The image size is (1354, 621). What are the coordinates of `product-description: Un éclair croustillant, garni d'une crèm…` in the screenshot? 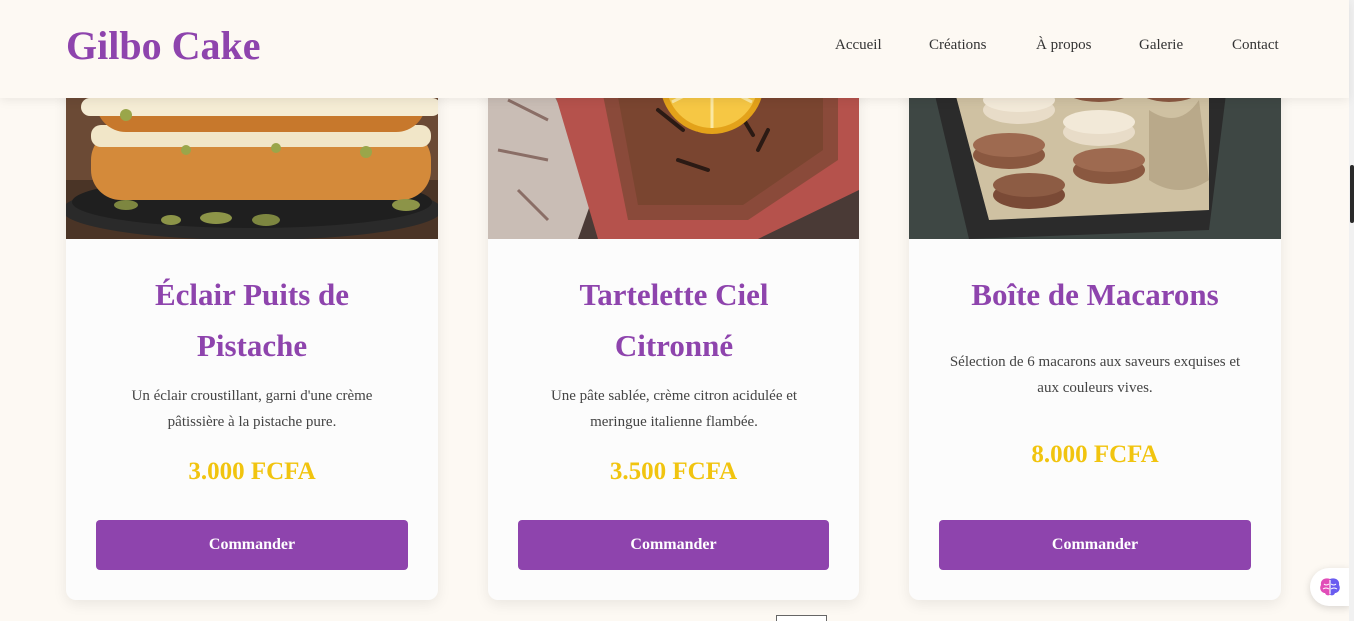 It's located at (252, 409).